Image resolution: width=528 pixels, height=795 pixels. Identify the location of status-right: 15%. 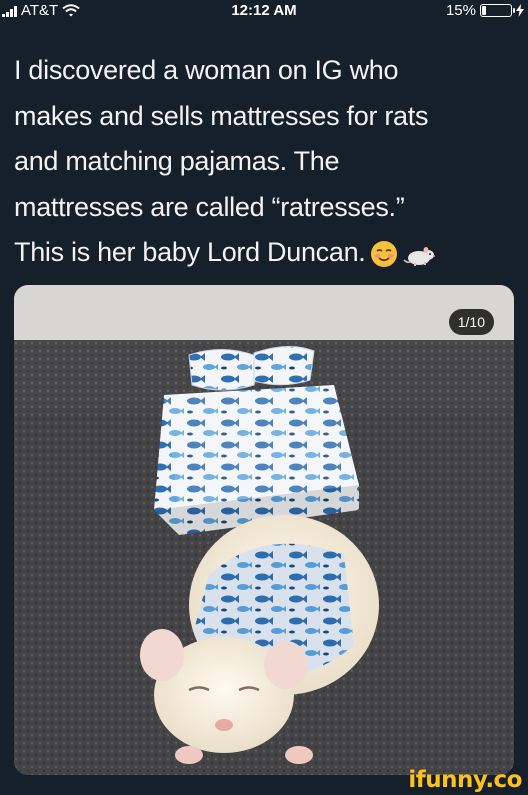
(485, 10).